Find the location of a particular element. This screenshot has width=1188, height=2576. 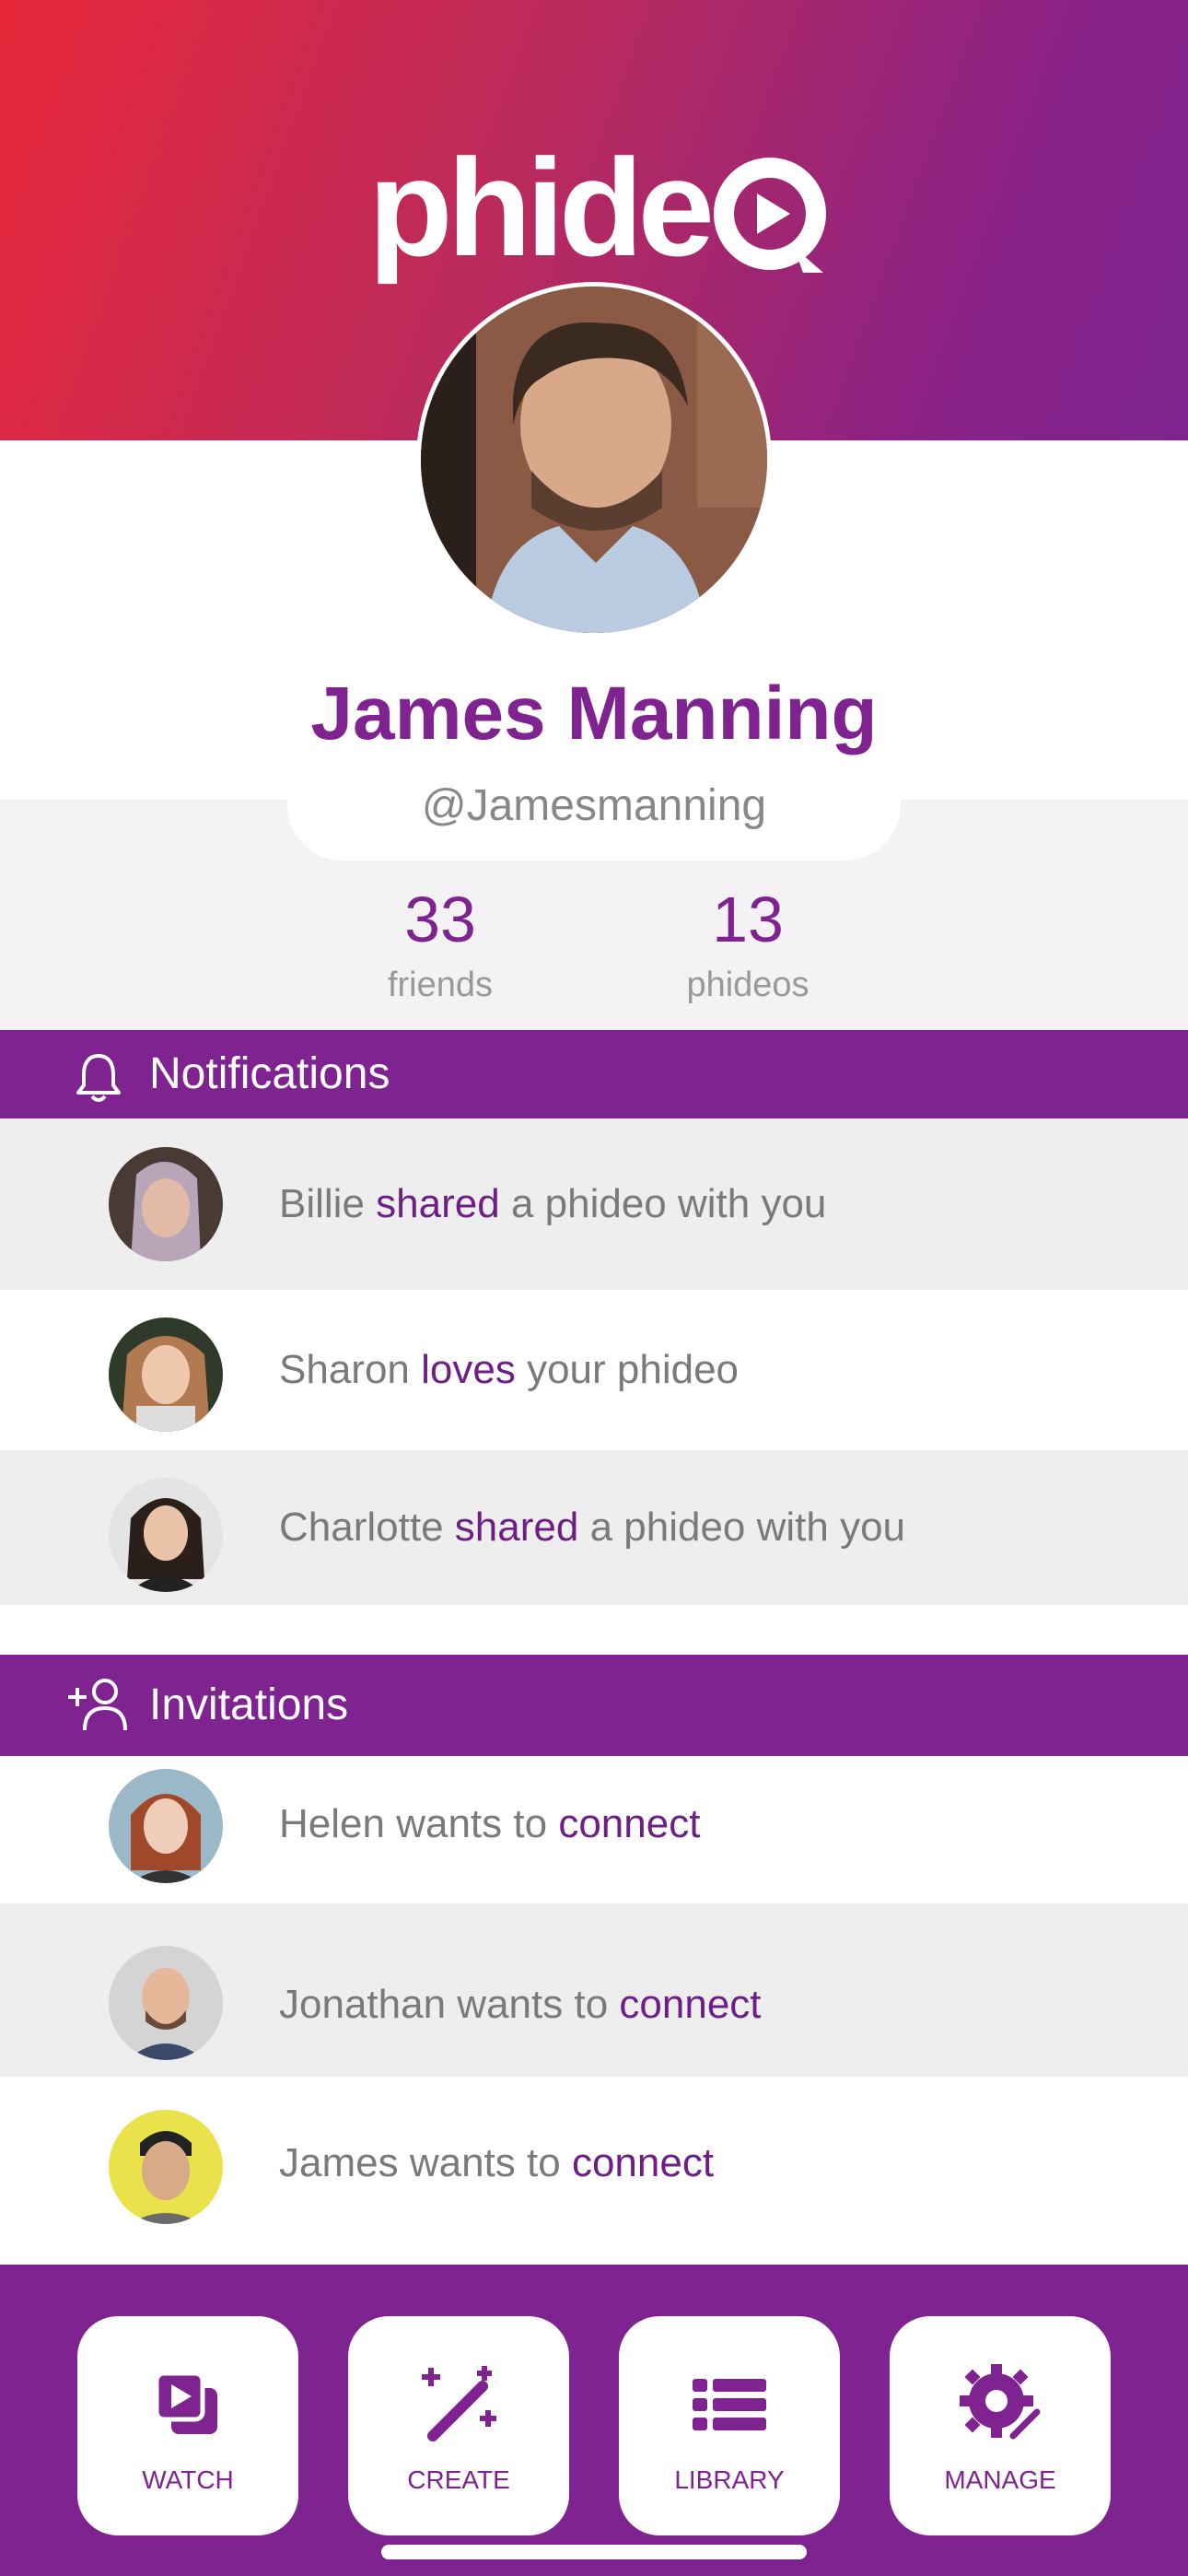

home-indicator is located at coordinates (594, 2552).